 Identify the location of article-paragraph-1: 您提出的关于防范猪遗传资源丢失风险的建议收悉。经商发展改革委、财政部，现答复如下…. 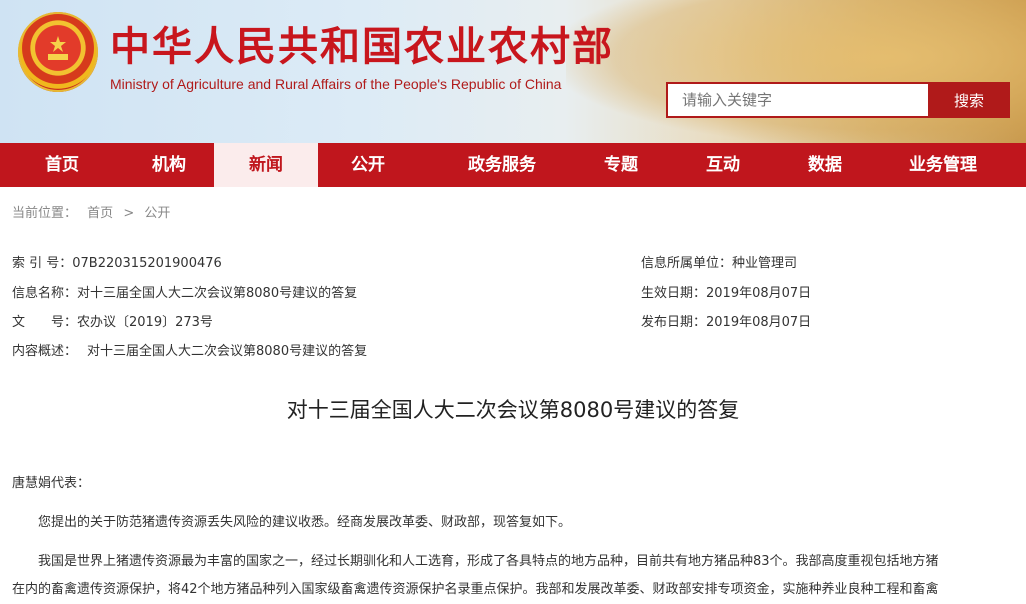
(305, 522).